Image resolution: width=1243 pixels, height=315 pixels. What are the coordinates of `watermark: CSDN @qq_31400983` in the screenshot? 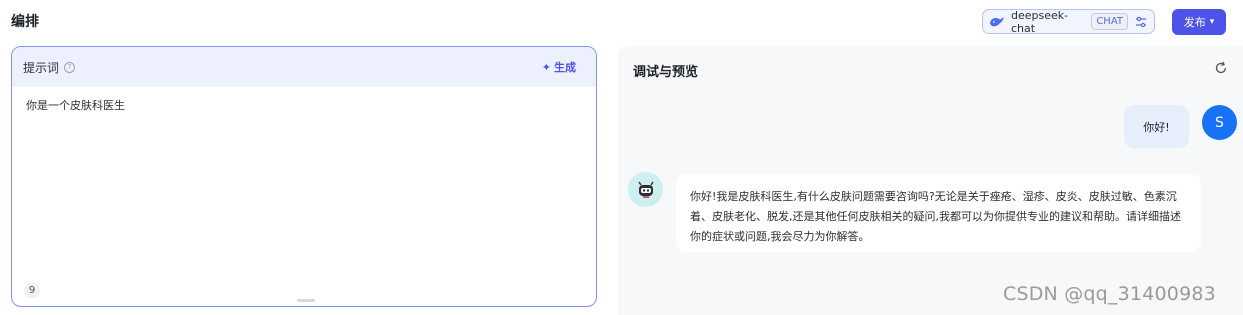 It's located at (1109, 294).